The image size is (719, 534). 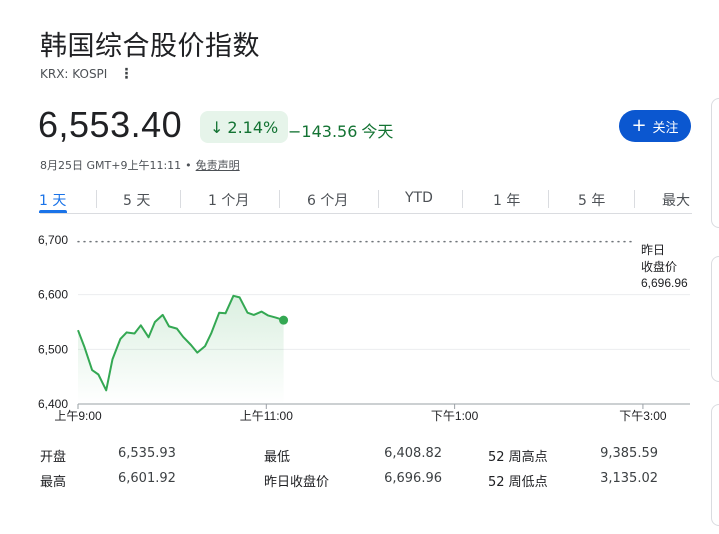 What do you see at coordinates (53, 240) in the screenshot?
I see `y-tick-label: 6,700` at bounding box center [53, 240].